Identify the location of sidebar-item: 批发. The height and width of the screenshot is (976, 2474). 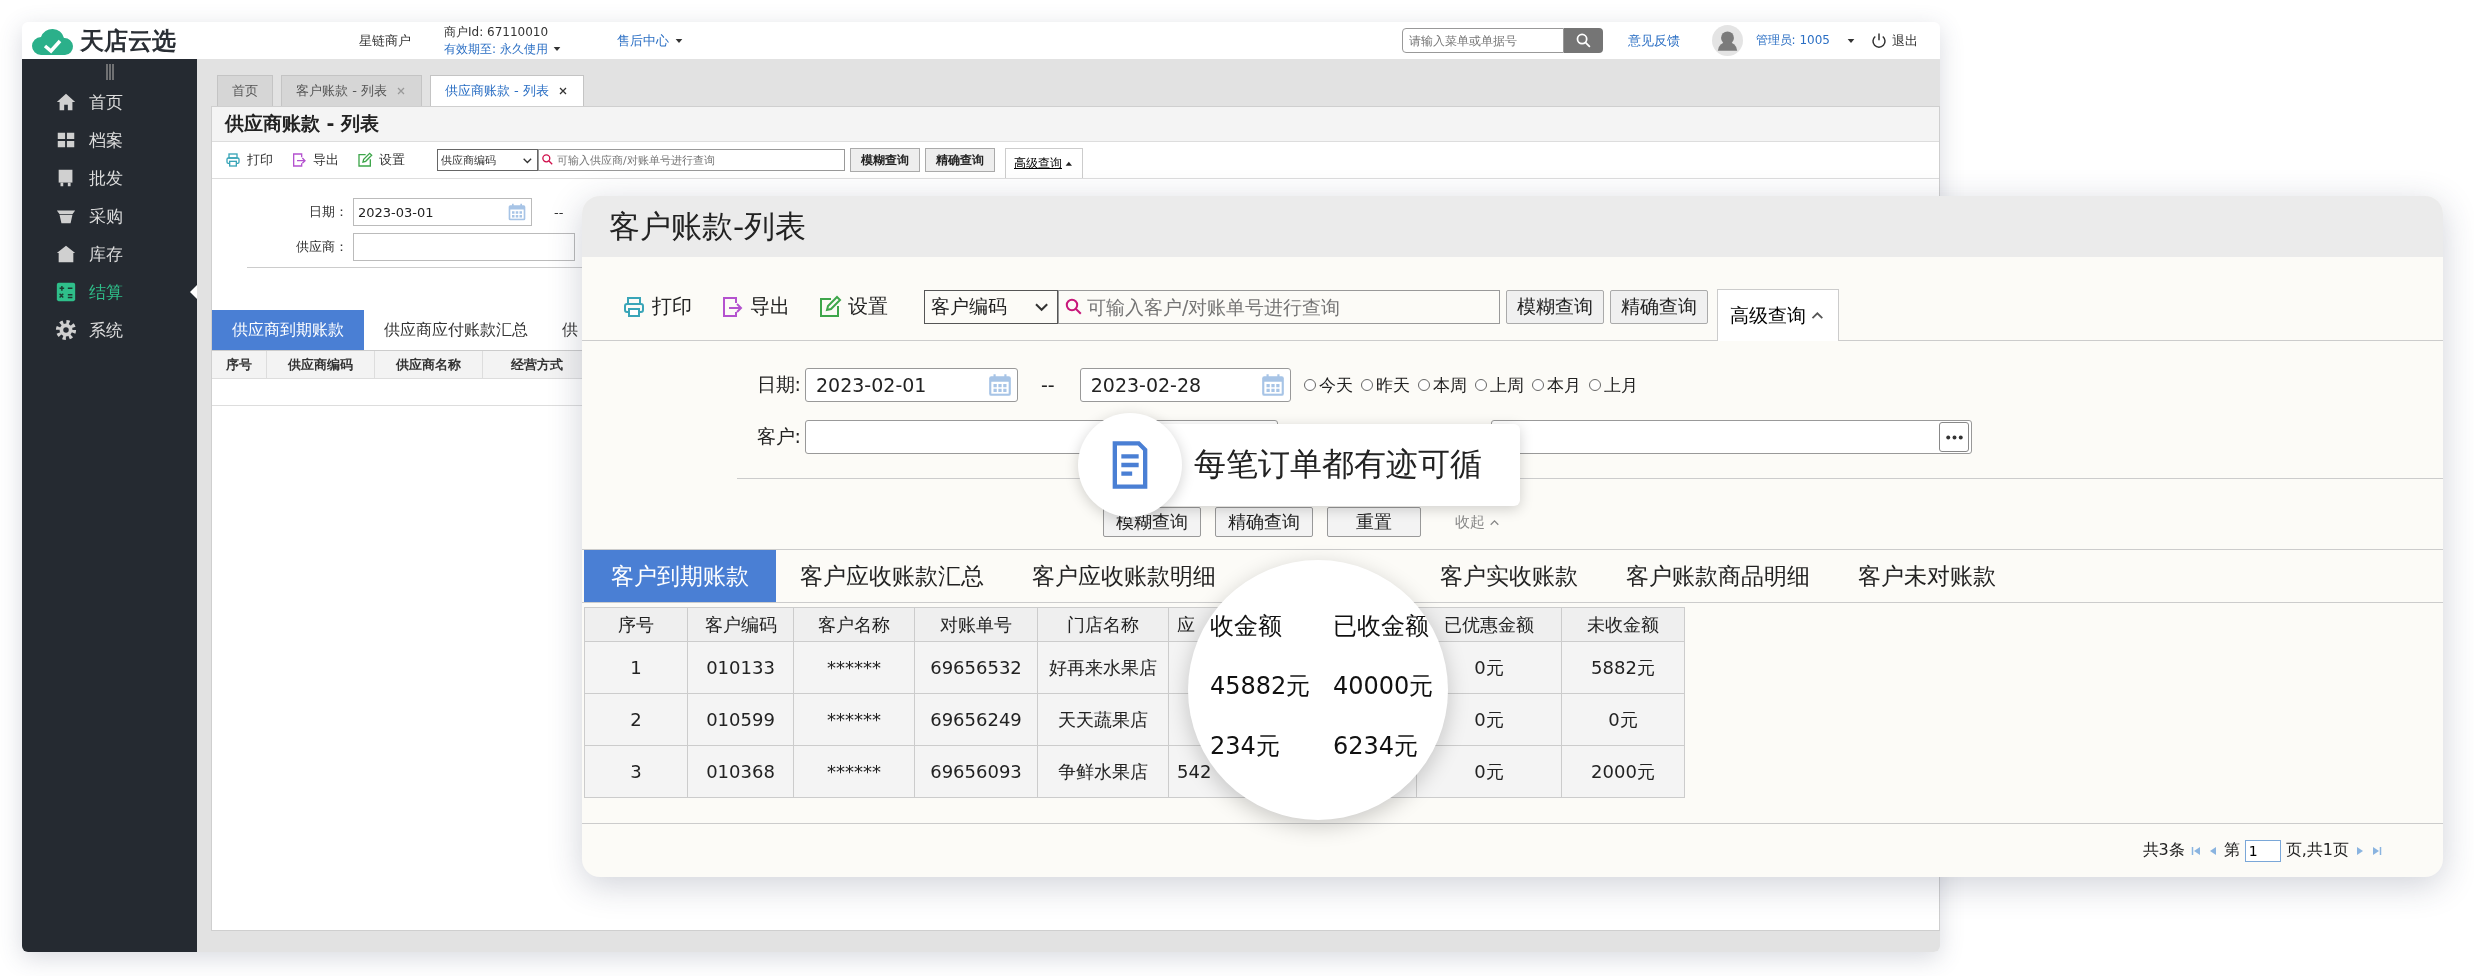
(109, 178).